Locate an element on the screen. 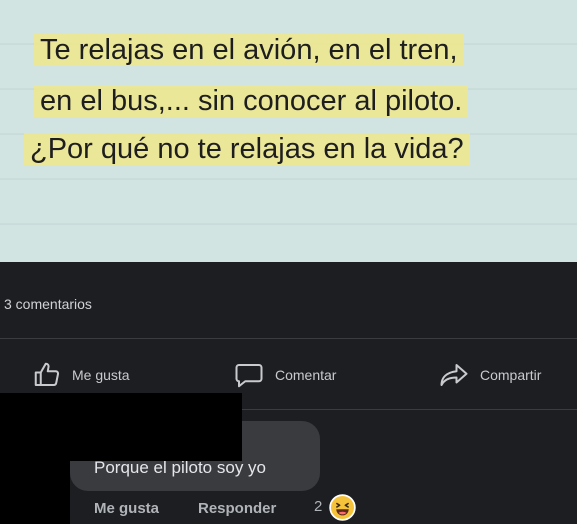  comment-button: Comentar is located at coordinates (284, 375).